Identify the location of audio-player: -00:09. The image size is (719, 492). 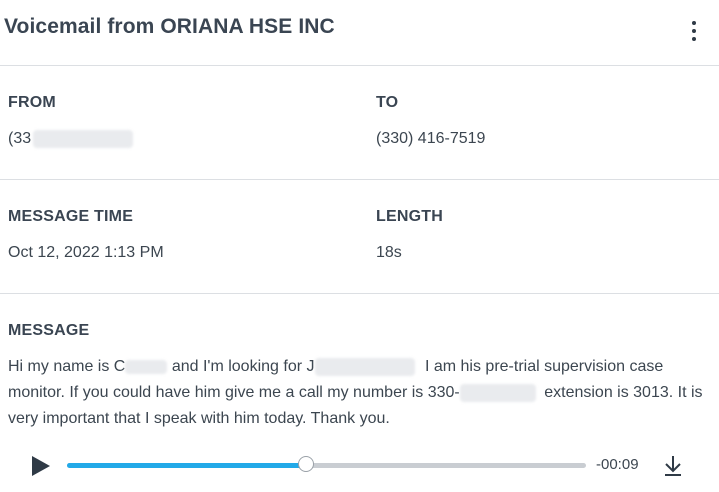
(359, 468).